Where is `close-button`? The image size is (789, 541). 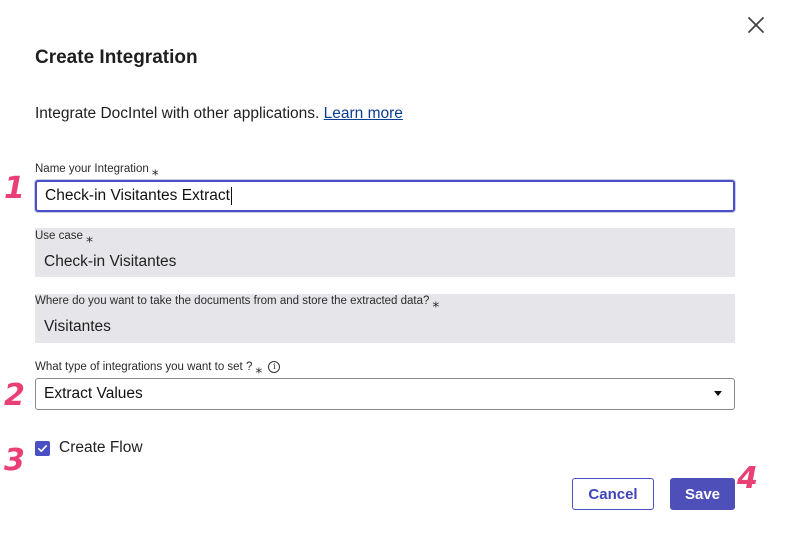
close-button is located at coordinates (756, 25).